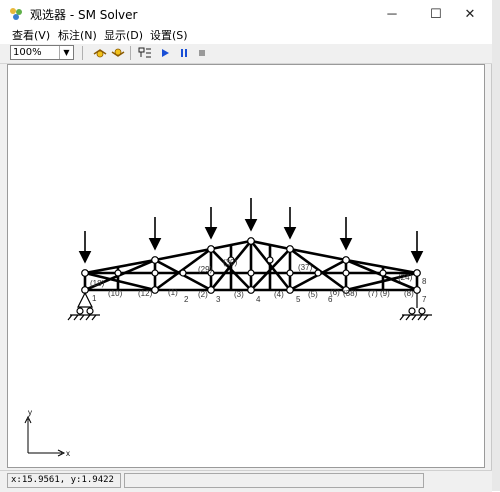 This screenshot has width=500, height=492. I want to click on member-label: (3), so click(239, 294).